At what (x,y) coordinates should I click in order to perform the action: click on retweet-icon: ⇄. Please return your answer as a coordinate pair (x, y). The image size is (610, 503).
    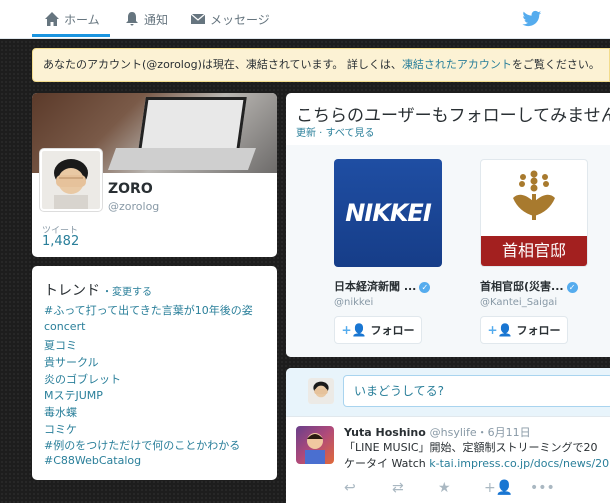
    Looking at the image, I should click on (398, 488).